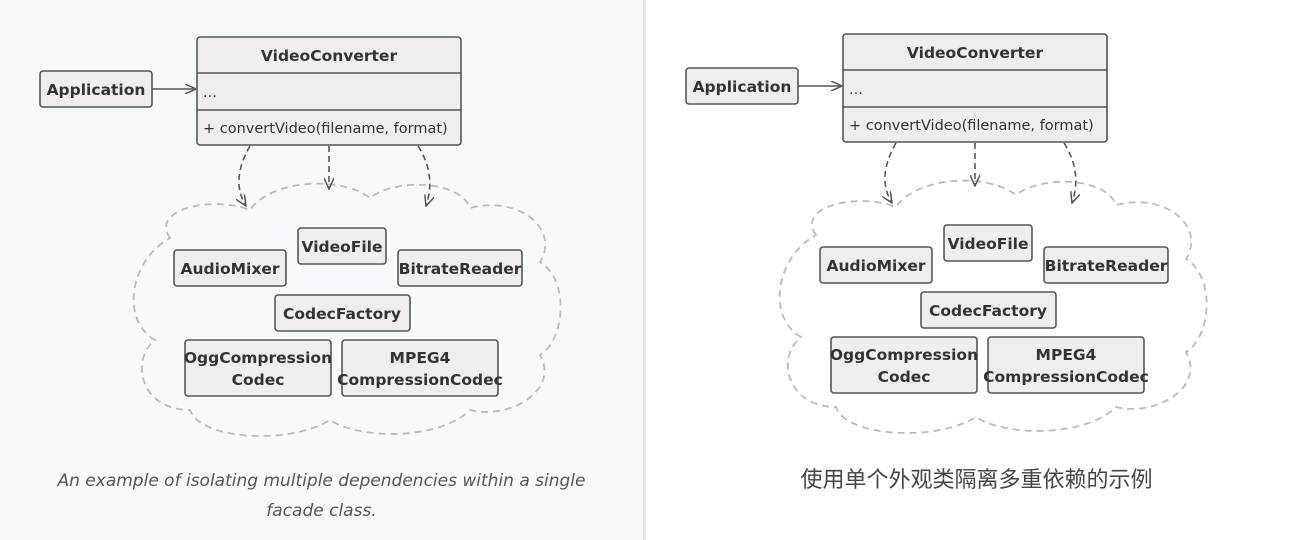 The height and width of the screenshot is (540, 1293). Describe the element at coordinates (976, 480) in the screenshot. I see `figure-caption-chinese: 使用单个外观类隔离多重依赖的示例` at that location.